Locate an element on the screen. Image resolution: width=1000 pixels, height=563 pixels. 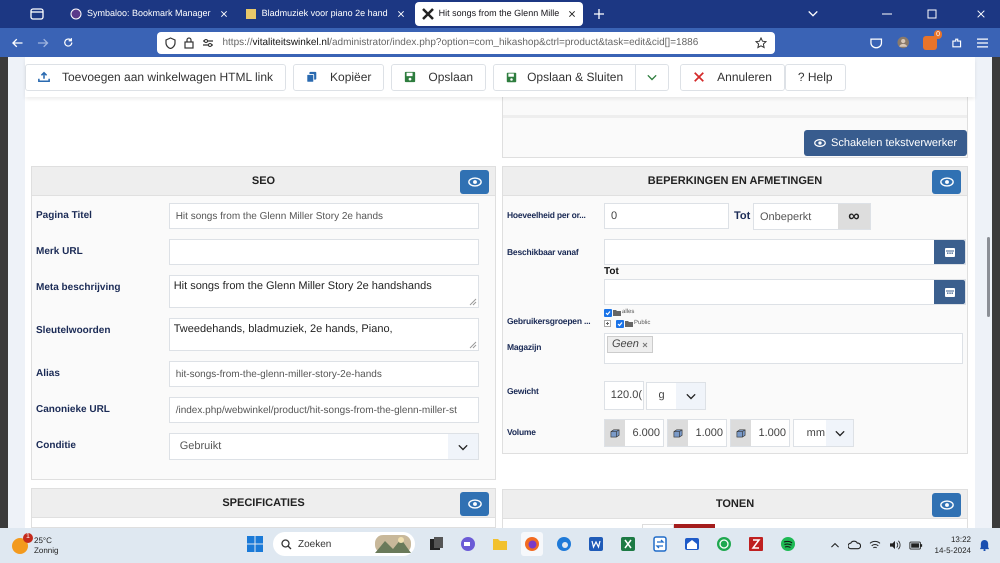
address-bar: https://vitaliteitswinkel.nl/administrator/index.php?option=com_hikashop&ctrl=product&task=edit&cid[]=1886 is located at coordinates (466, 43).